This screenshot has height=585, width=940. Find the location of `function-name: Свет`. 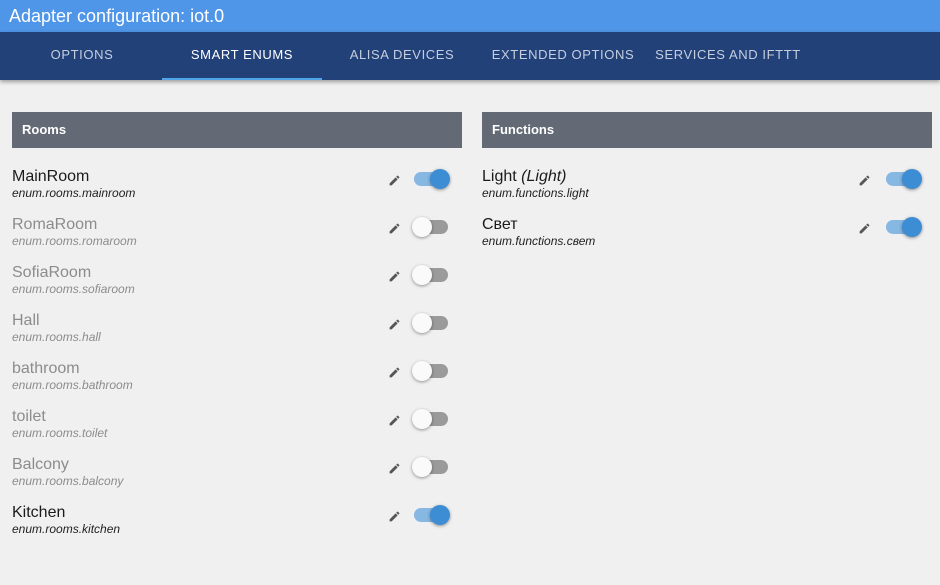

function-name: Свет is located at coordinates (500, 225).